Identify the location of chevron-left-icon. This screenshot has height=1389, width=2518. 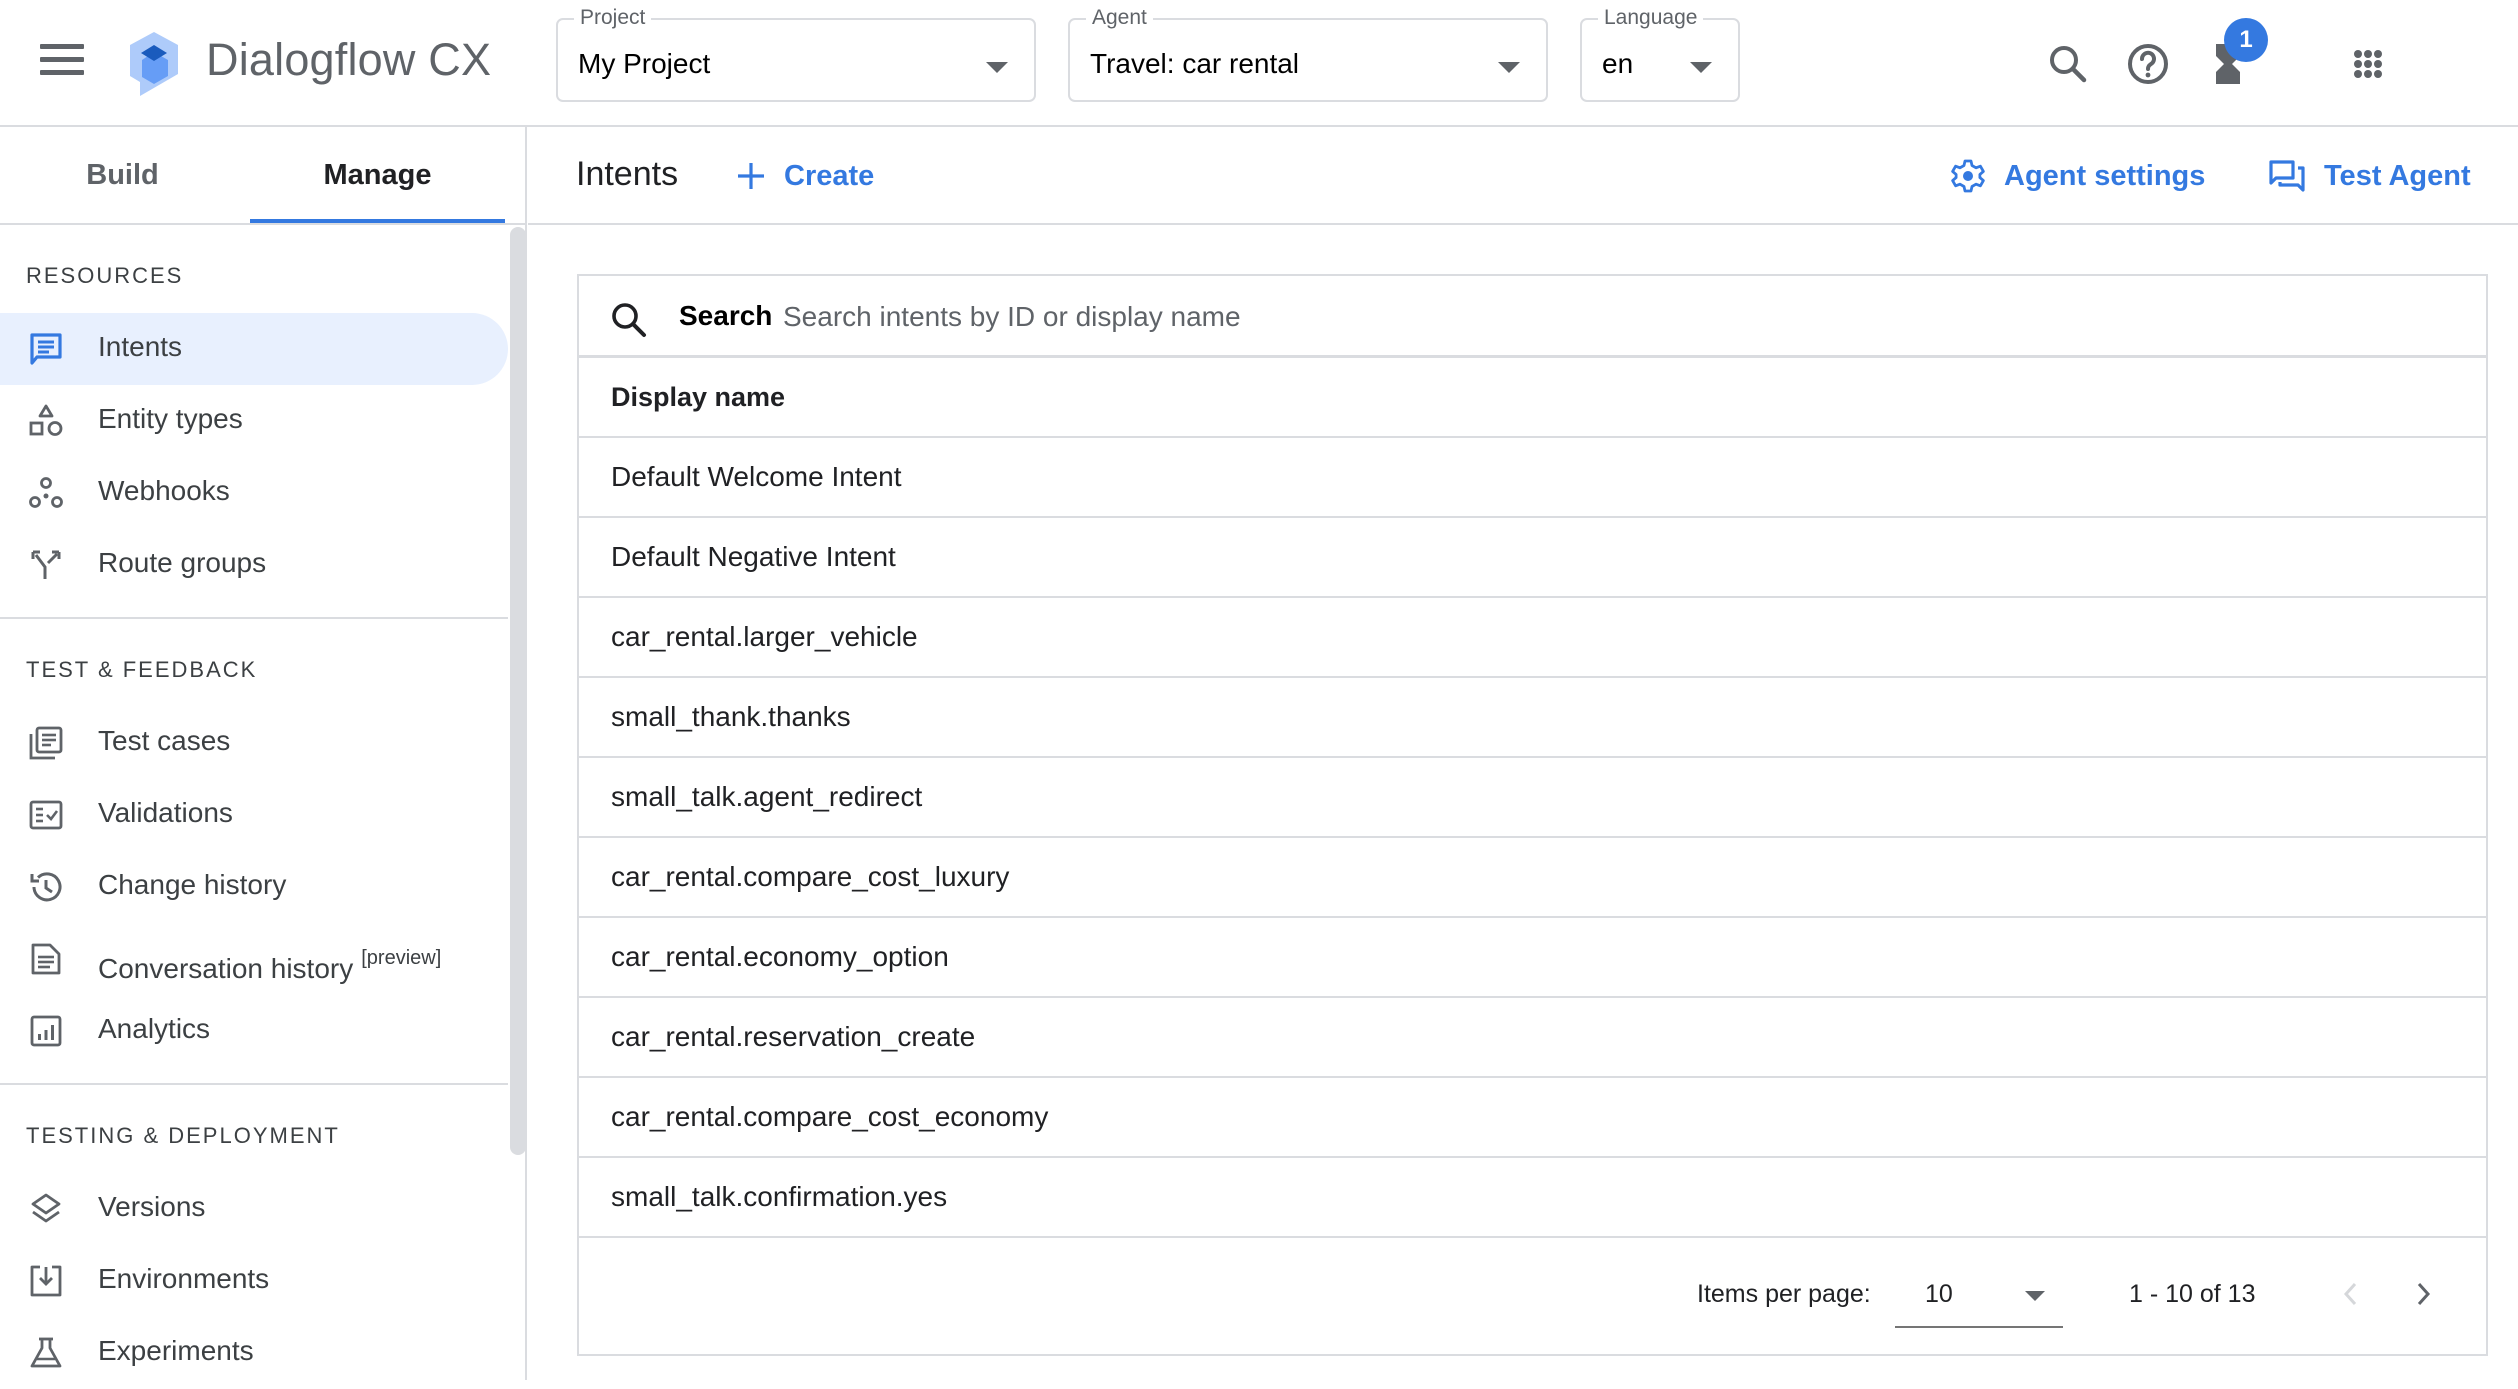
(2350, 1294).